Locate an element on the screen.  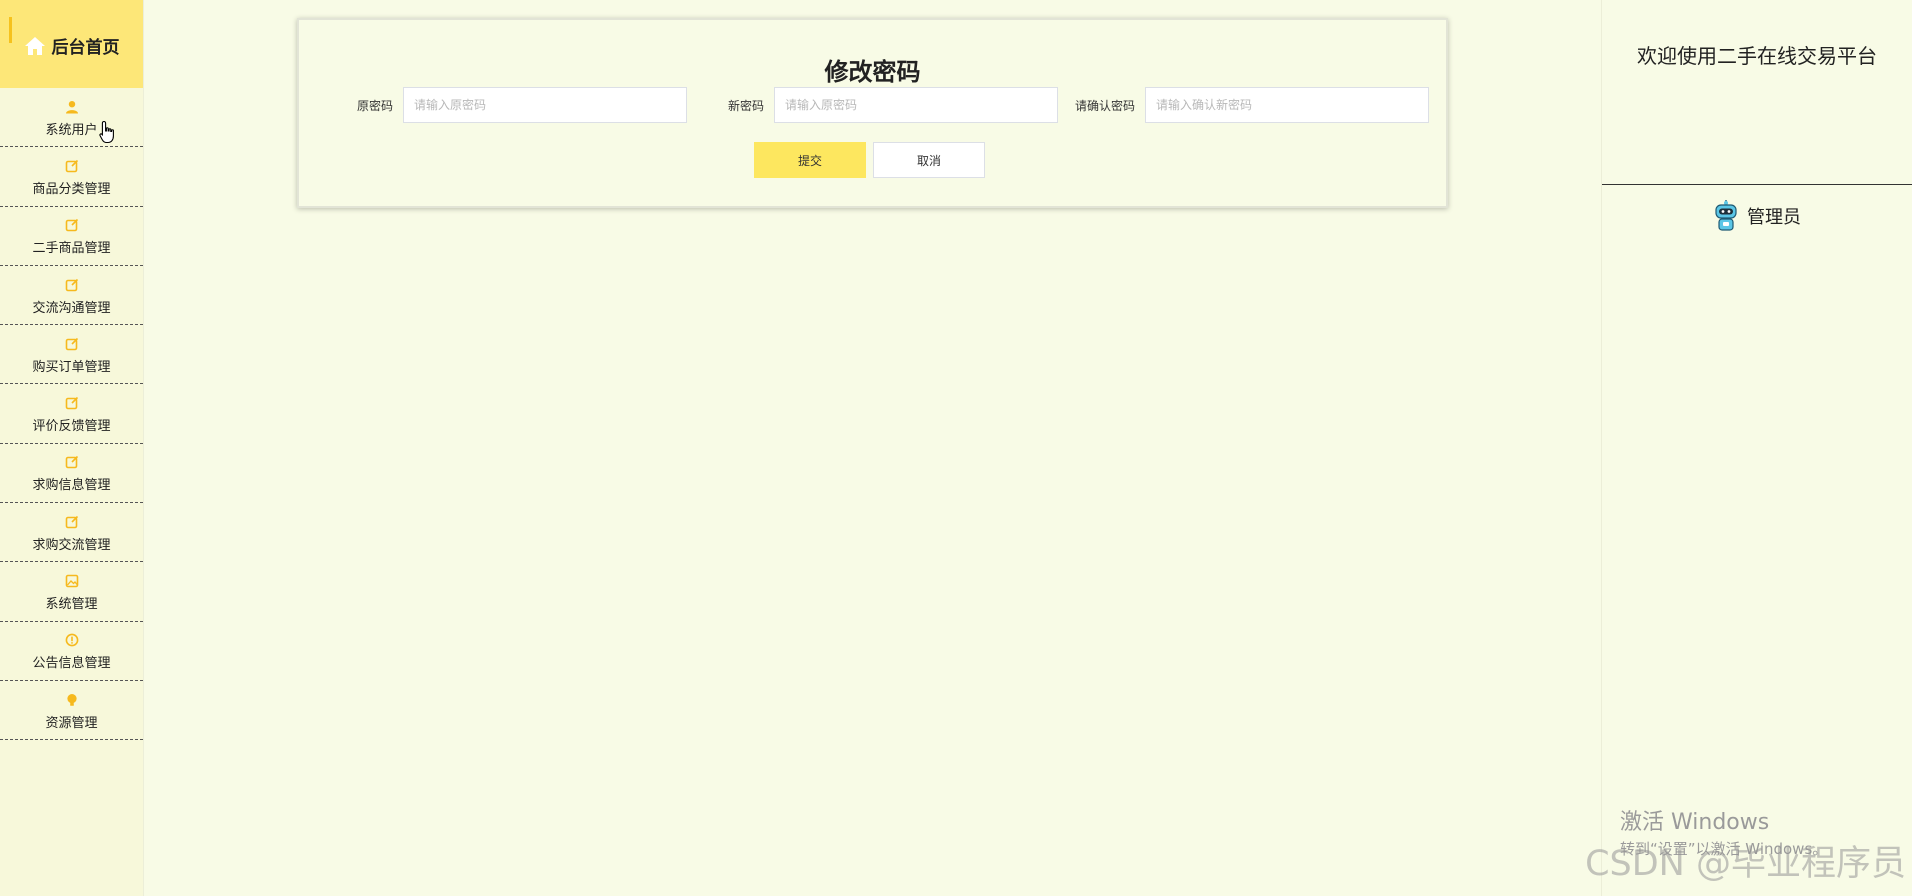
sidebar-item-feedback: 评价反馈管理 is located at coordinates (71, 414).